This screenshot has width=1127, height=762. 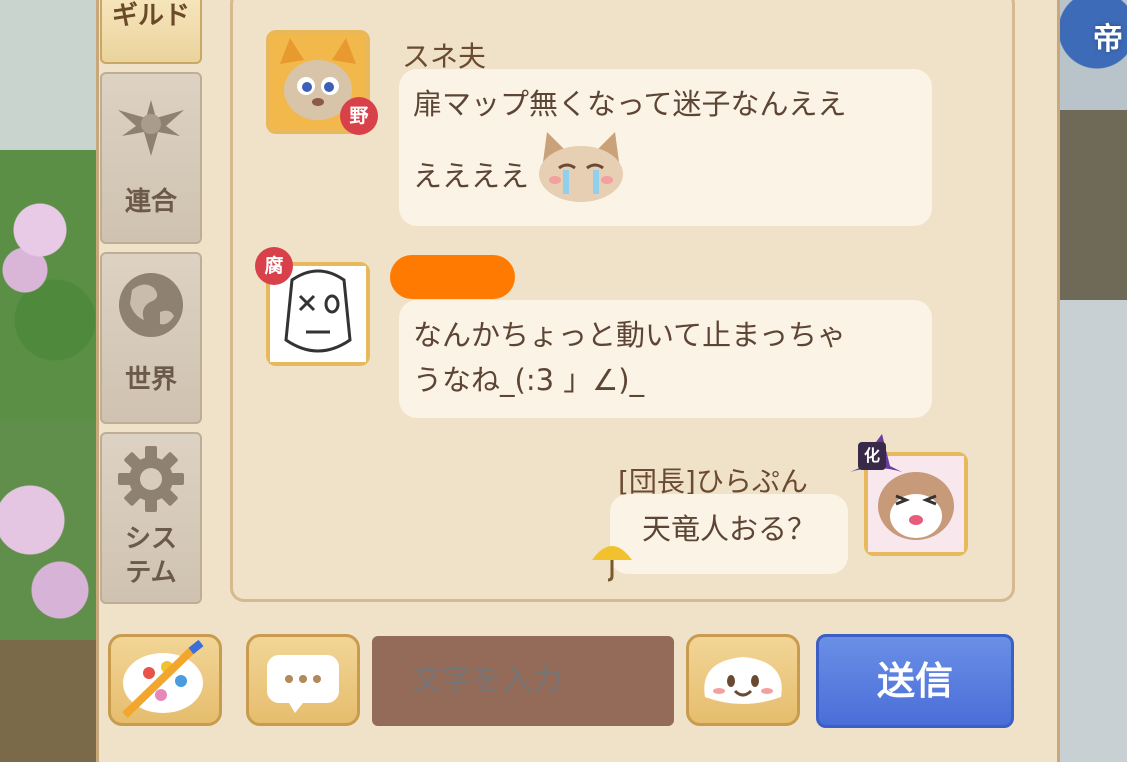 What do you see at coordinates (150, 202) in the screenshot?
I see `tab-alliance-label: 連合` at bounding box center [150, 202].